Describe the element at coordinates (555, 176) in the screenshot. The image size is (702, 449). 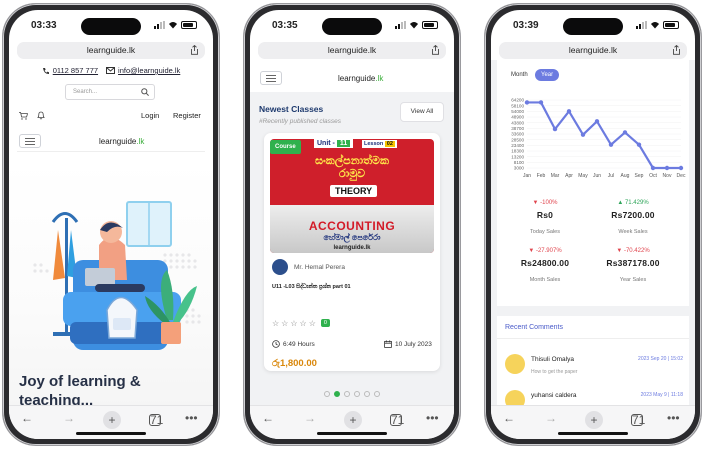
I see `x-tick-label: Mar` at that location.